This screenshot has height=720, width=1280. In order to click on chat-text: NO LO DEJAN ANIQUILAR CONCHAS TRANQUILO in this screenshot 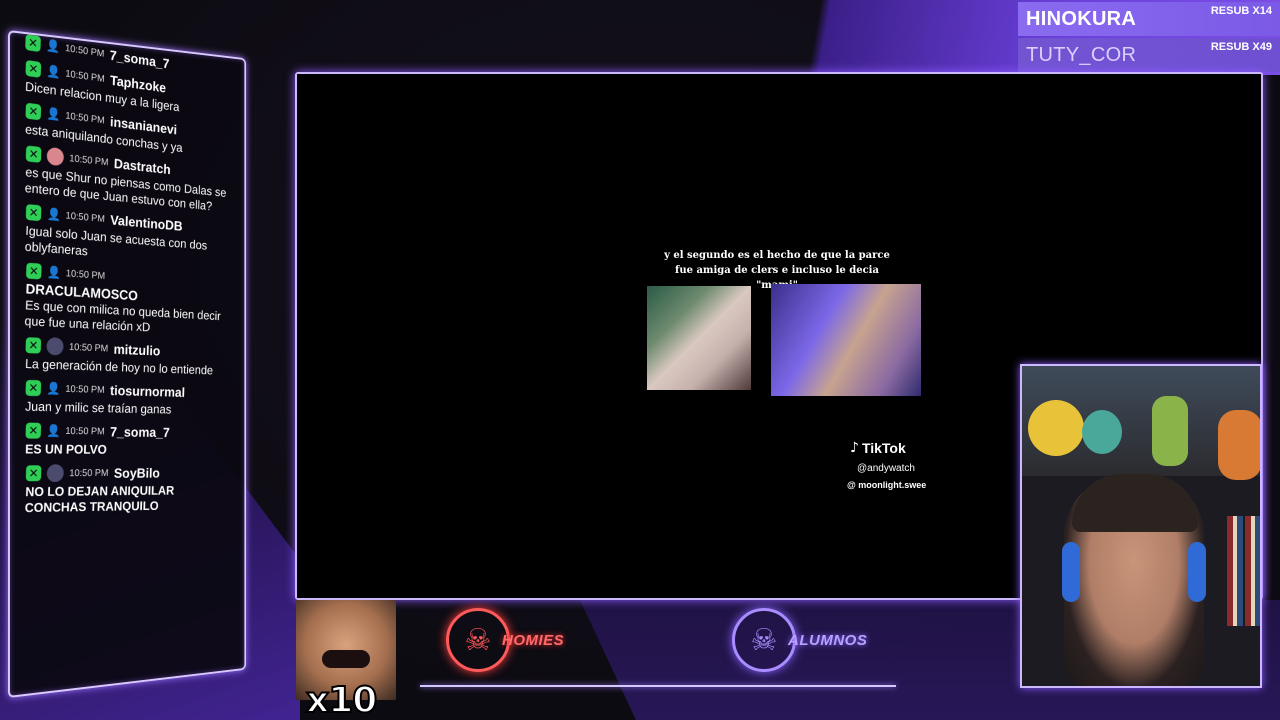, I will do `click(128, 499)`.